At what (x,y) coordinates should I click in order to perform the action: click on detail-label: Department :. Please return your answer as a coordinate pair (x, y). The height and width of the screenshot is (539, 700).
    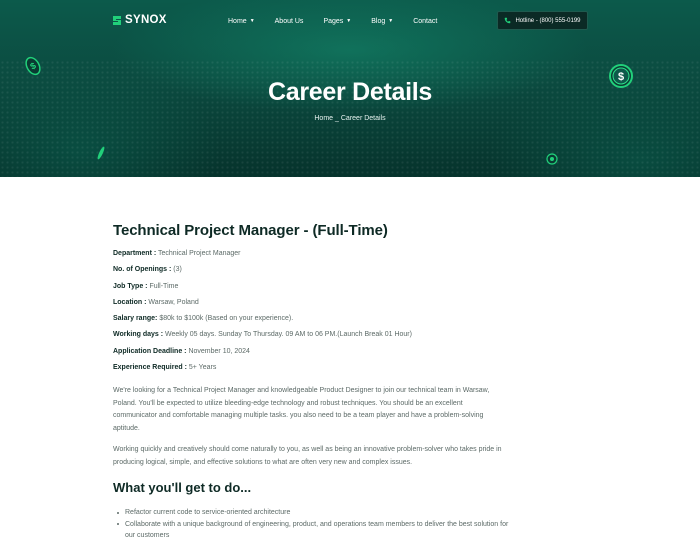
    Looking at the image, I should click on (135, 253).